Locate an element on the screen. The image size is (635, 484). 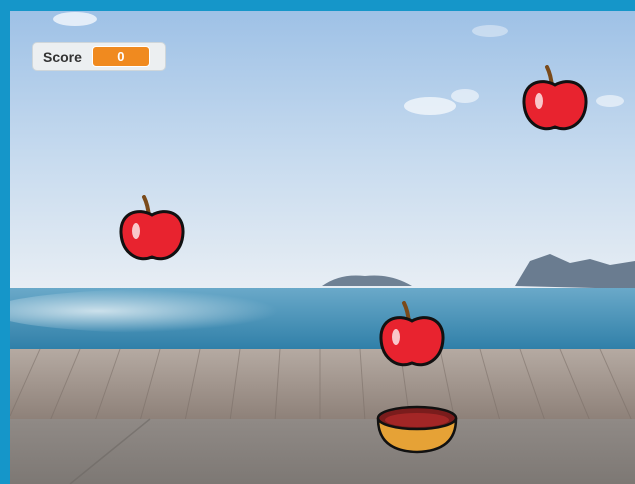
score-label: Score is located at coordinates (62, 56).